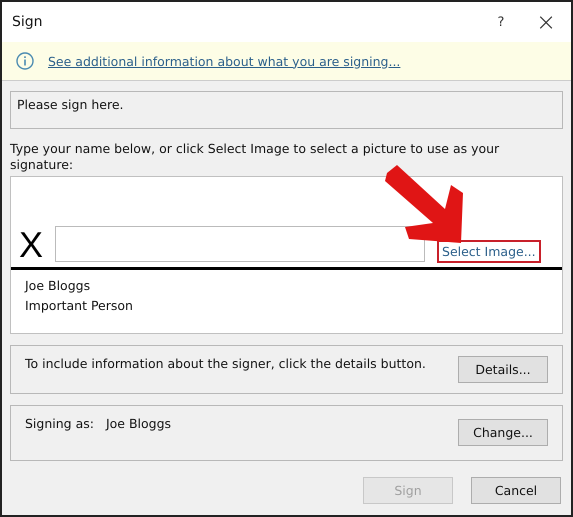  I want to click on purpose-text: Please sign here., so click(70, 104).